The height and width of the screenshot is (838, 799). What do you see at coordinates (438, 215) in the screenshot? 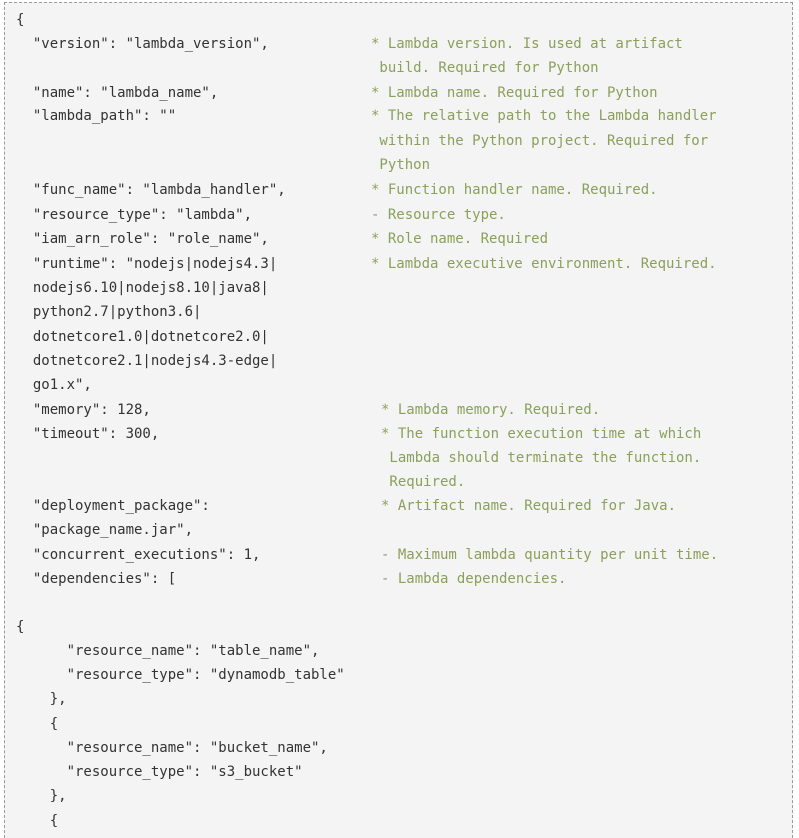
I see `code-comment: - Resource type.` at bounding box center [438, 215].